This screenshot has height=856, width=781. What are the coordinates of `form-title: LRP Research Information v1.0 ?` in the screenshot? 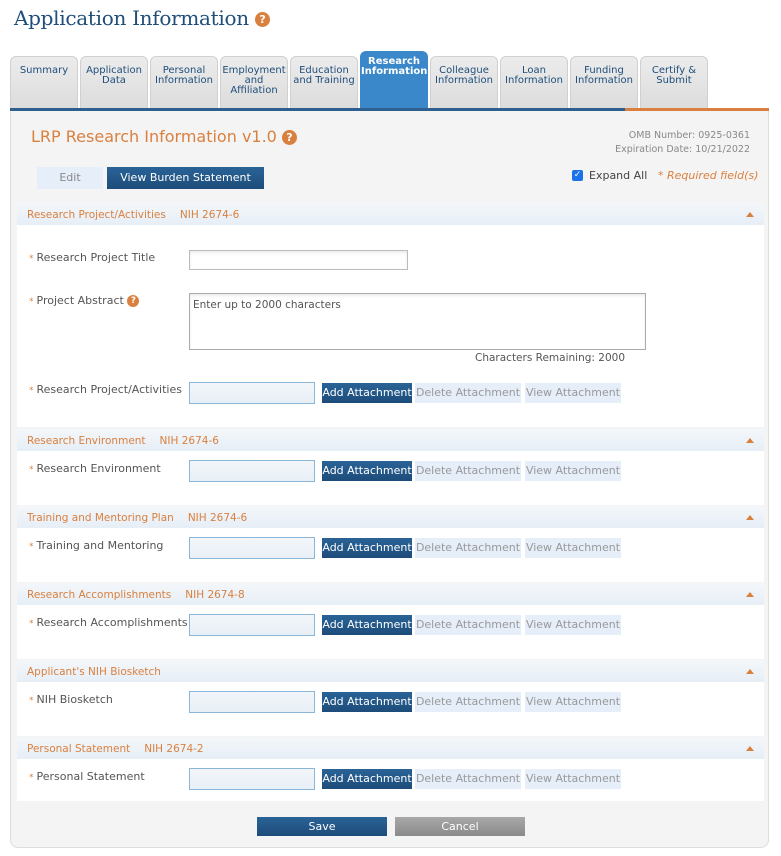 It's located at (164, 136).